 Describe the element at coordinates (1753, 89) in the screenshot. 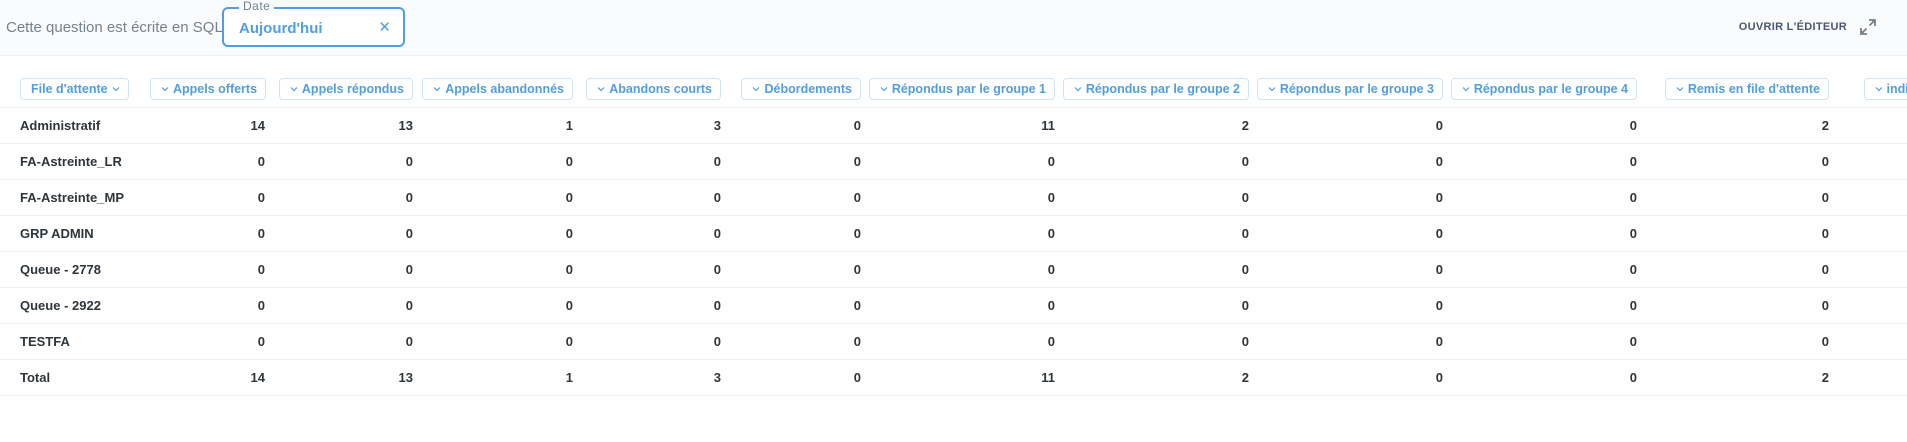

I see `column-header-label: Remis en file d'attente` at that location.